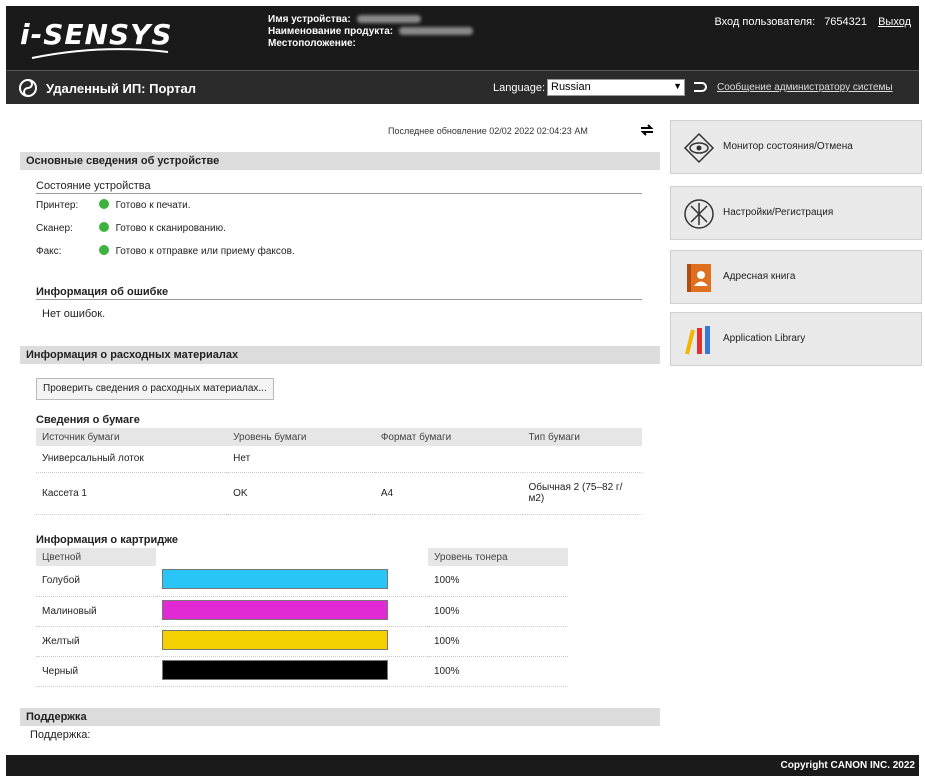 The image size is (925, 776). Describe the element at coordinates (49, 251) in the screenshot. I see `status-label: Факс:` at that location.